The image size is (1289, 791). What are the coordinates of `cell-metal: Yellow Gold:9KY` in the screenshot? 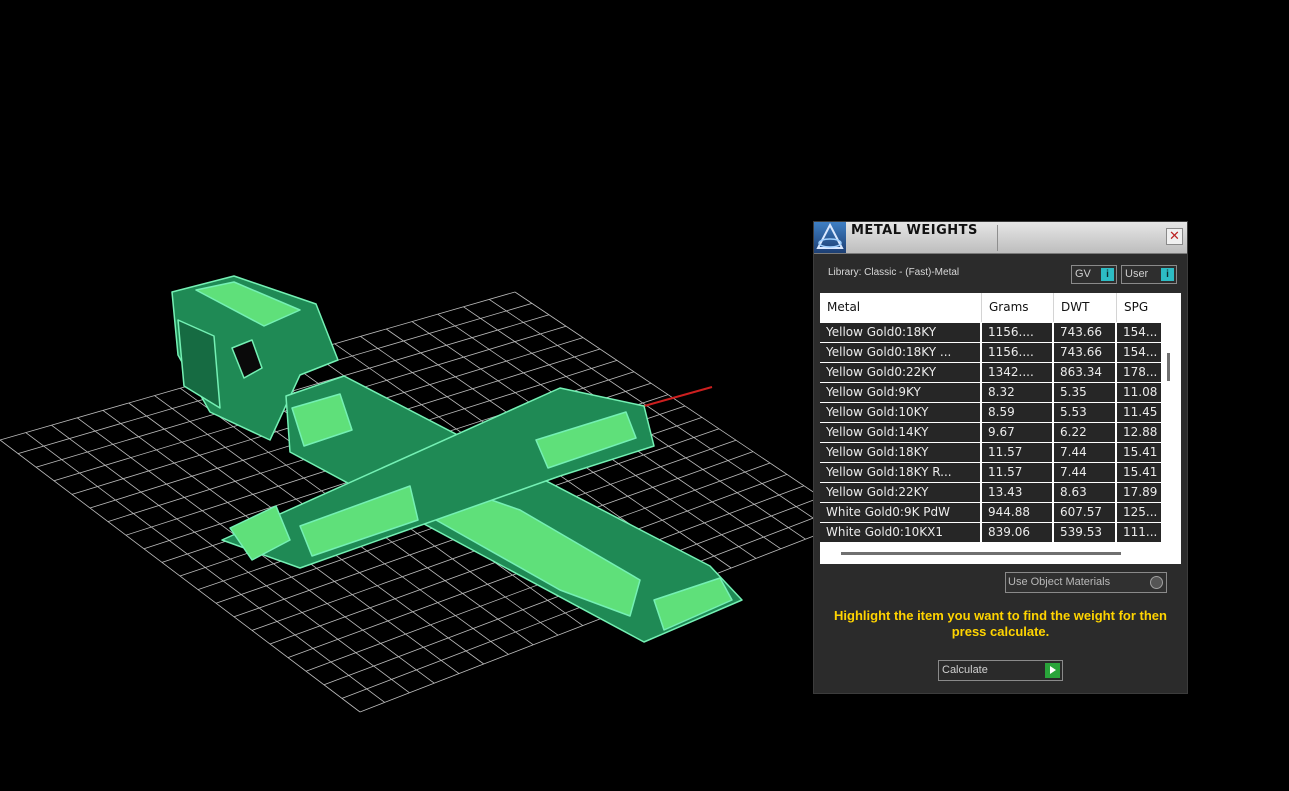 It's located at (900, 392).